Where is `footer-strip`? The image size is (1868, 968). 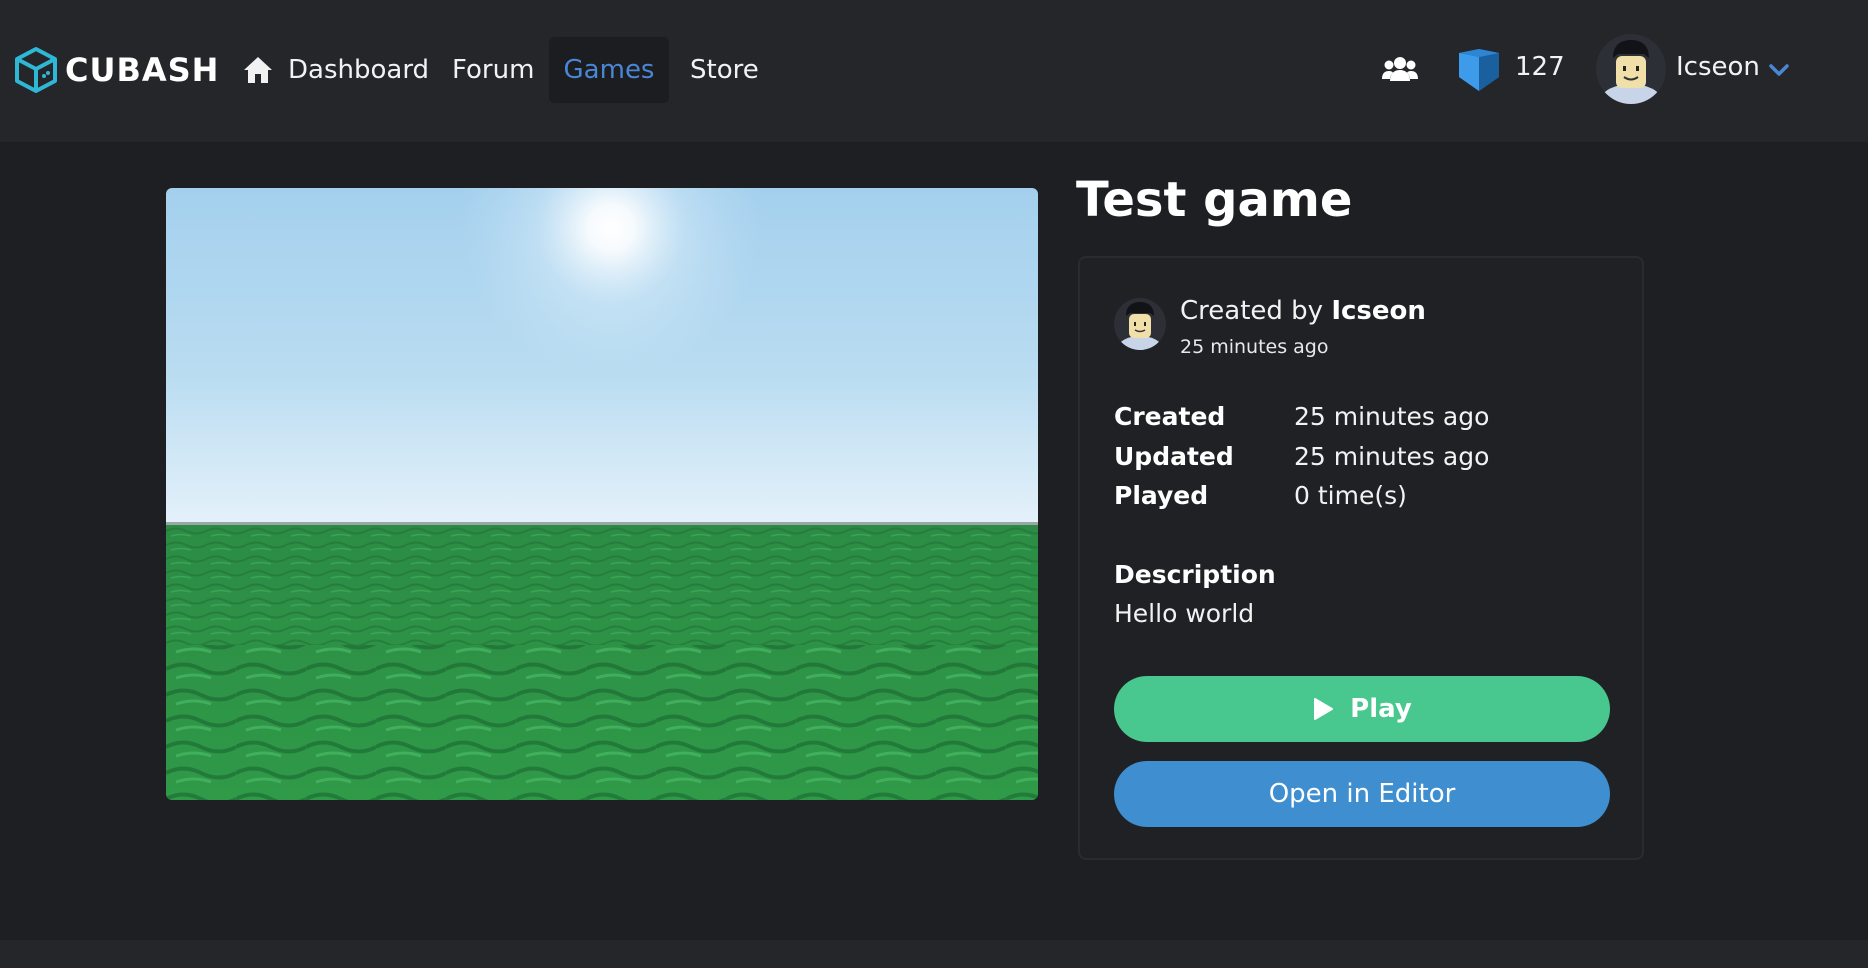 footer-strip is located at coordinates (934, 954).